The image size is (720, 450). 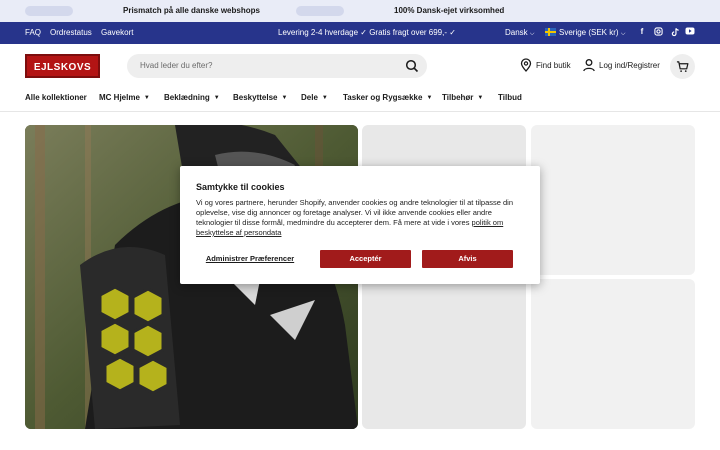 What do you see at coordinates (675, 32) in the screenshot?
I see `tiktok-icon` at bounding box center [675, 32].